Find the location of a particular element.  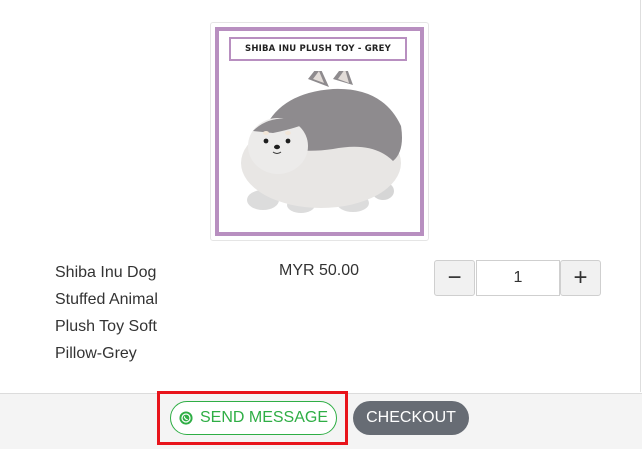

send-message-button: SEND MESSAGE is located at coordinates (253, 418).